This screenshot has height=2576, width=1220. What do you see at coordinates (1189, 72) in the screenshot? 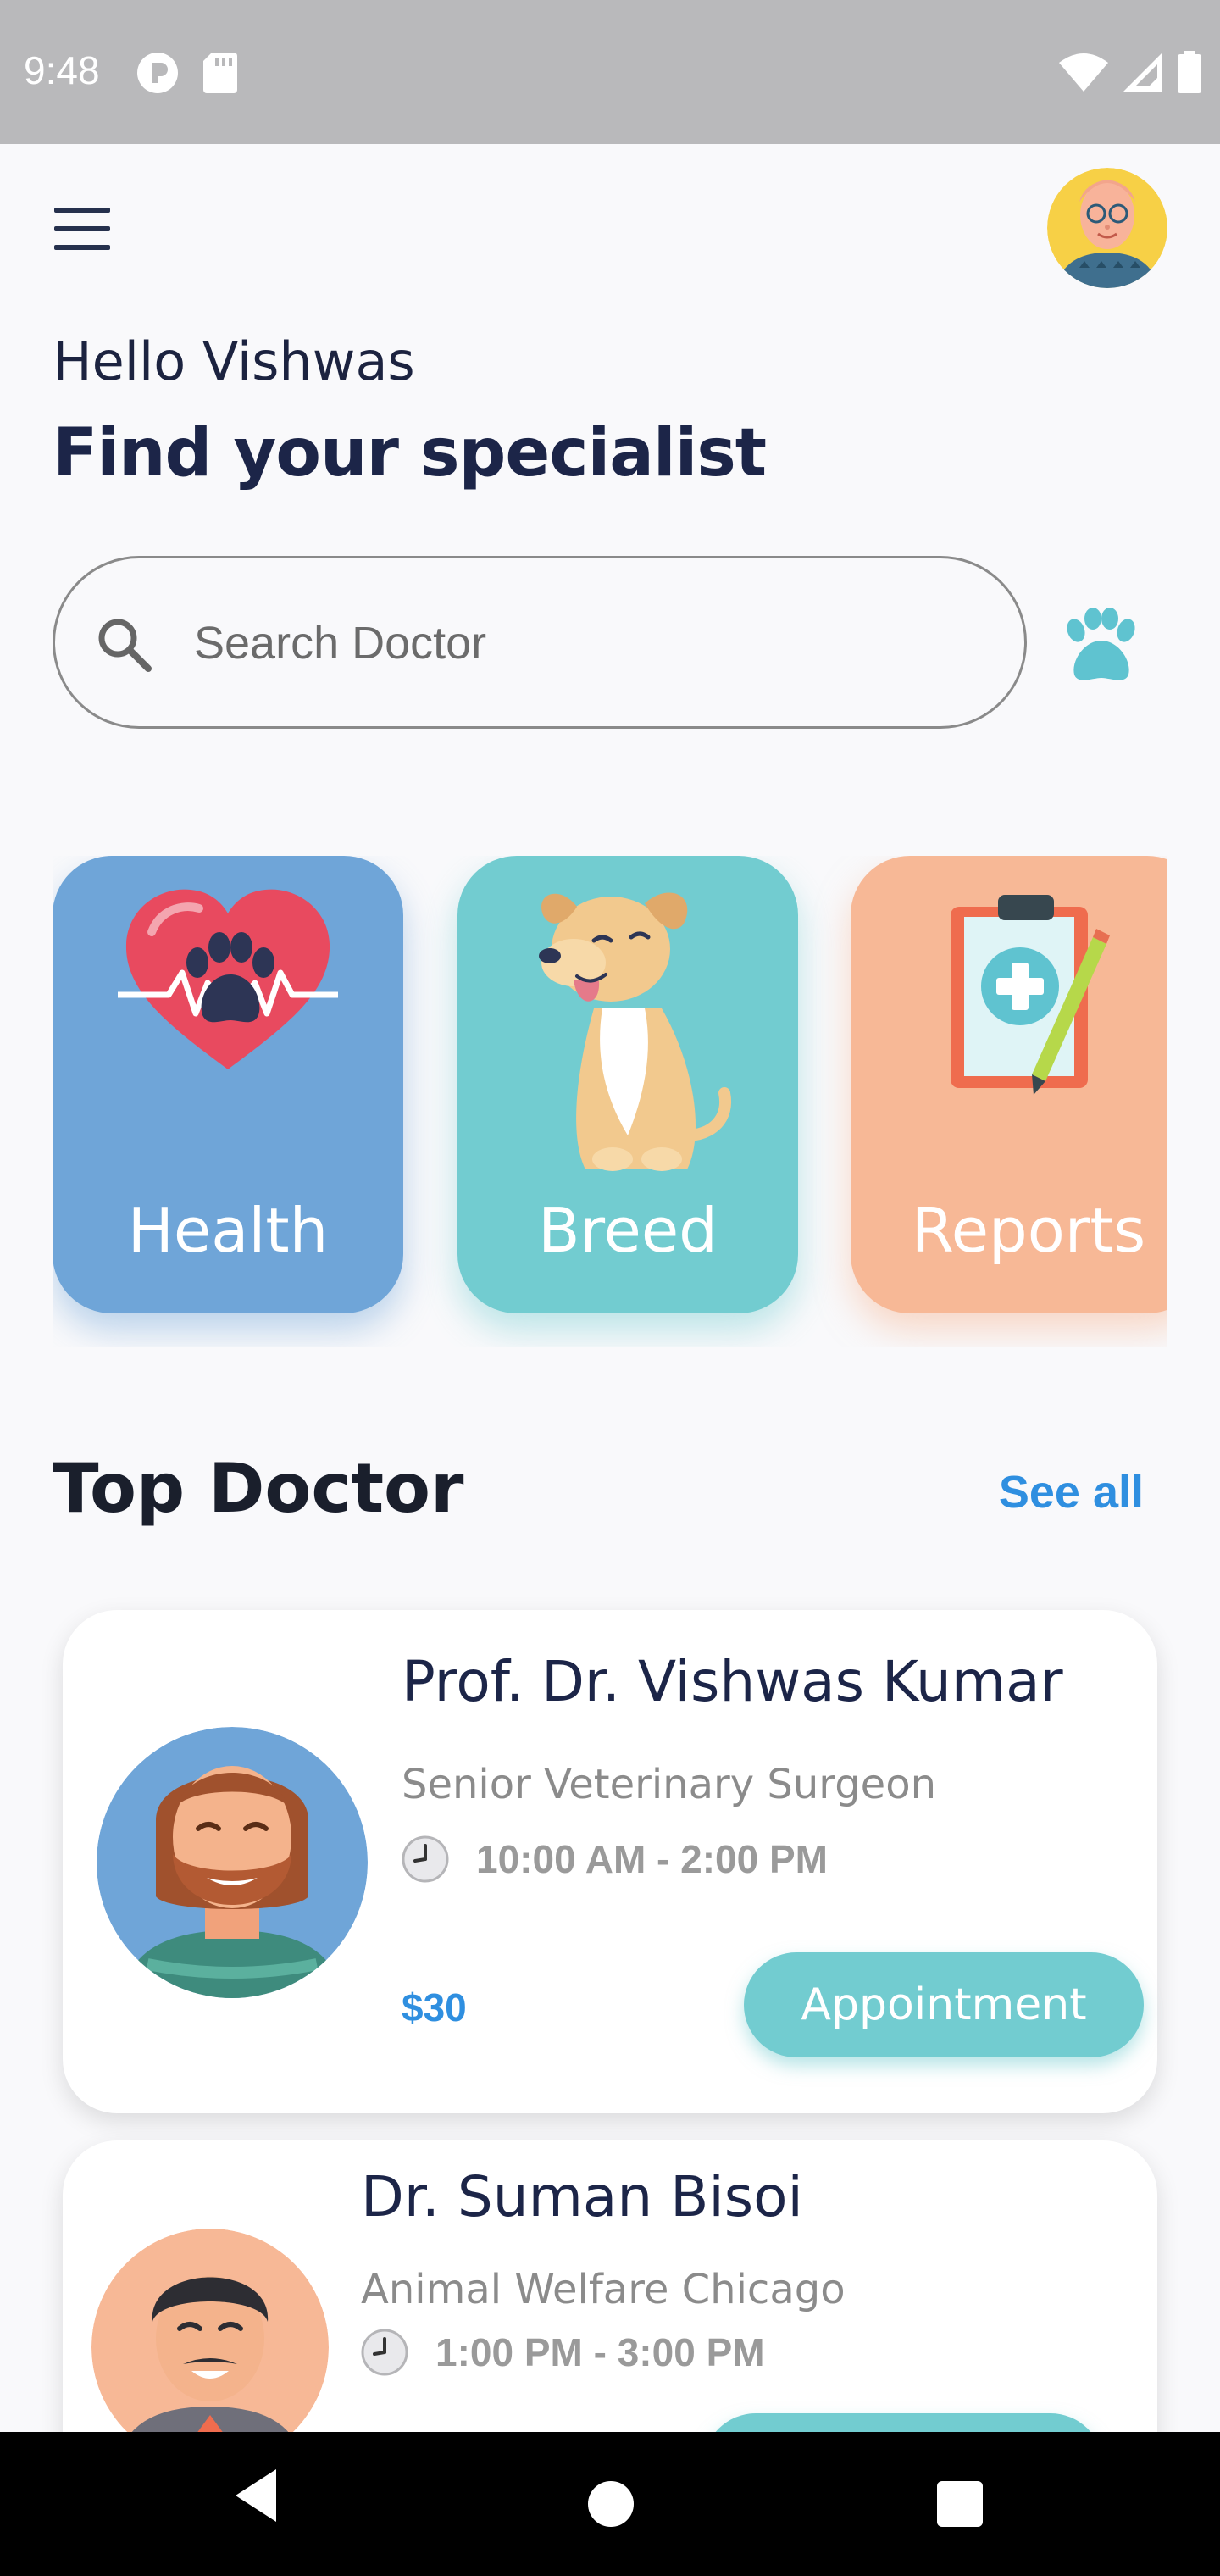
I see `battery-icon` at bounding box center [1189, 72].